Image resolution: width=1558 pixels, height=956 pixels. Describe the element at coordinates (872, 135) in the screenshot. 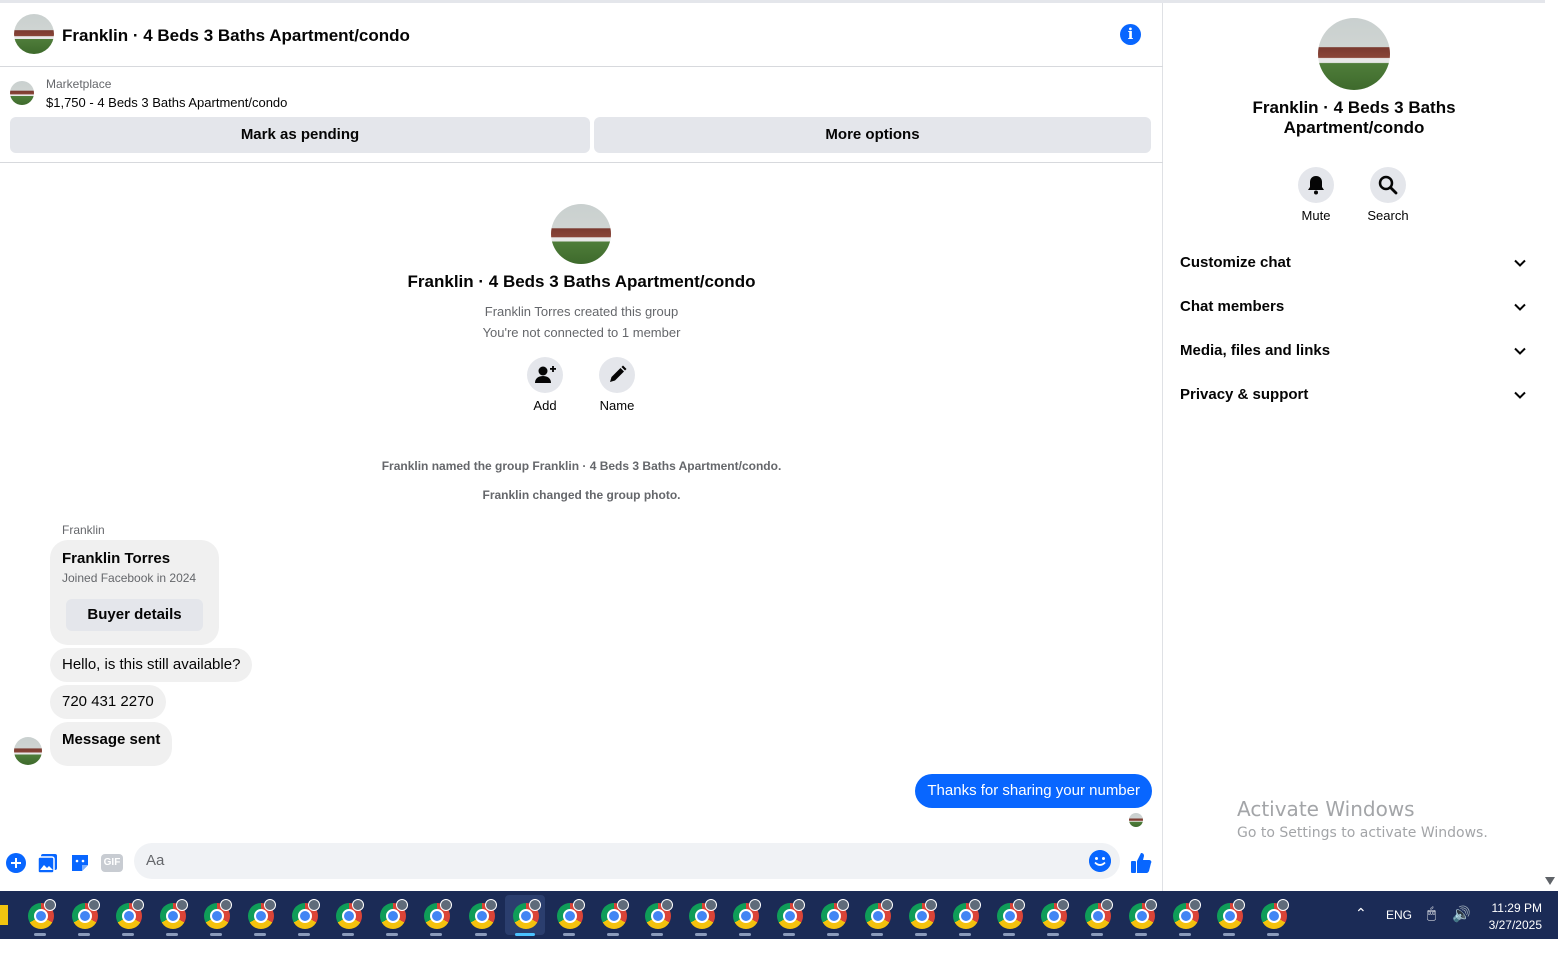

I see `more-options-button: More options` at that location.